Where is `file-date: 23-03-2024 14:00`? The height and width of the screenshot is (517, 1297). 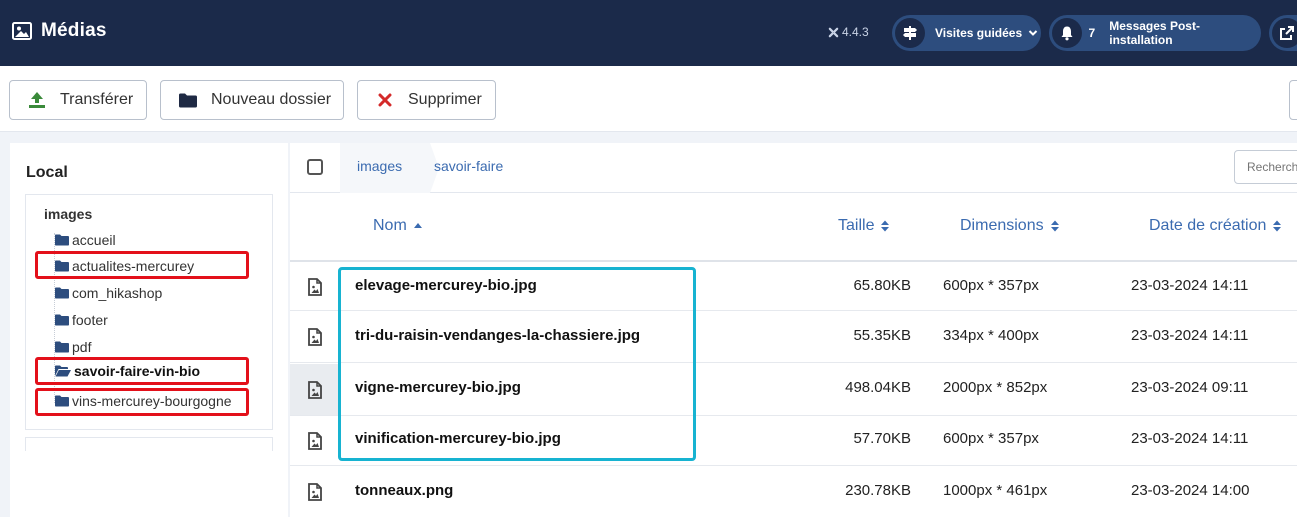 file-date: 23-03-2024 14:00 is located at coordinates (1190, 490).